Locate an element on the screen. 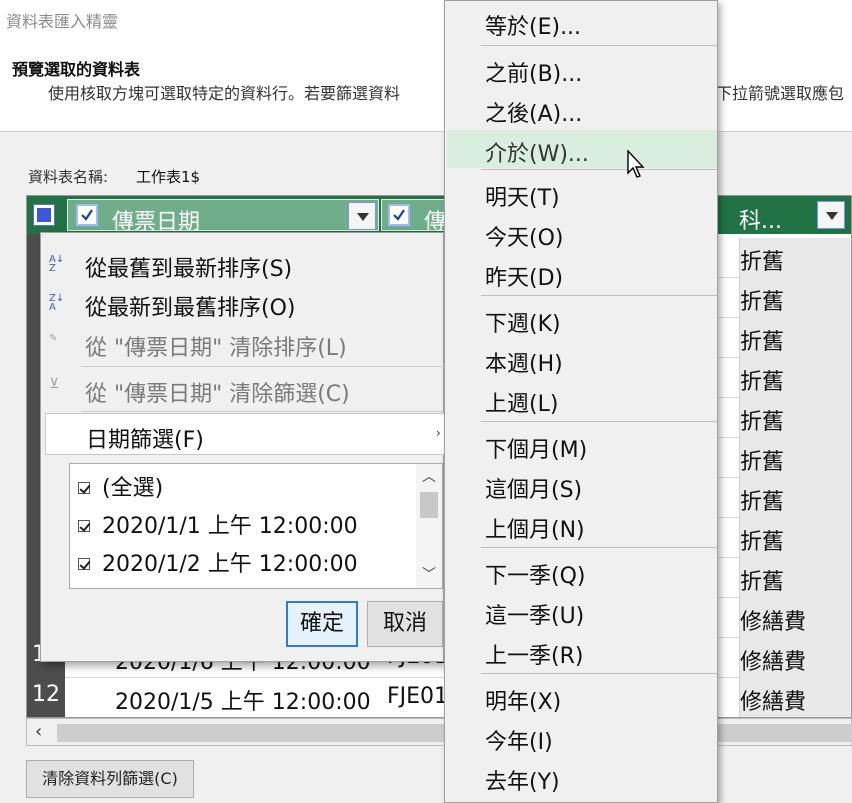 The height and width of the screenshot is (803, 852). chevron-down-icon: ﹀ is located at coordinates (429, 574).